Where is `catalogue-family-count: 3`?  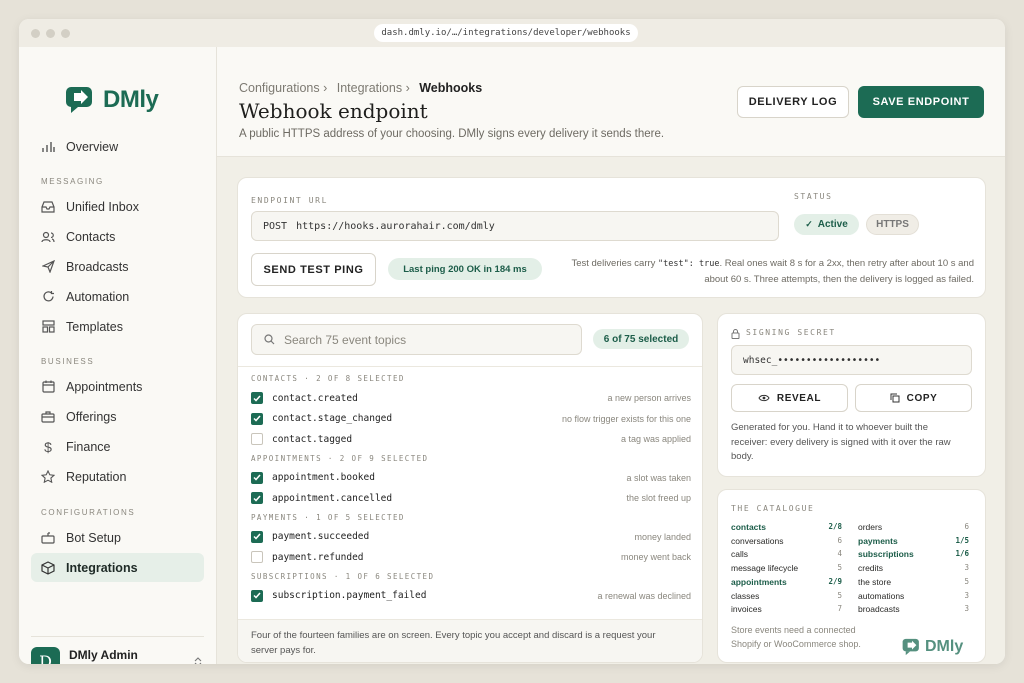 catalogue-family-count: 3 is located at coordinates (966, 595).